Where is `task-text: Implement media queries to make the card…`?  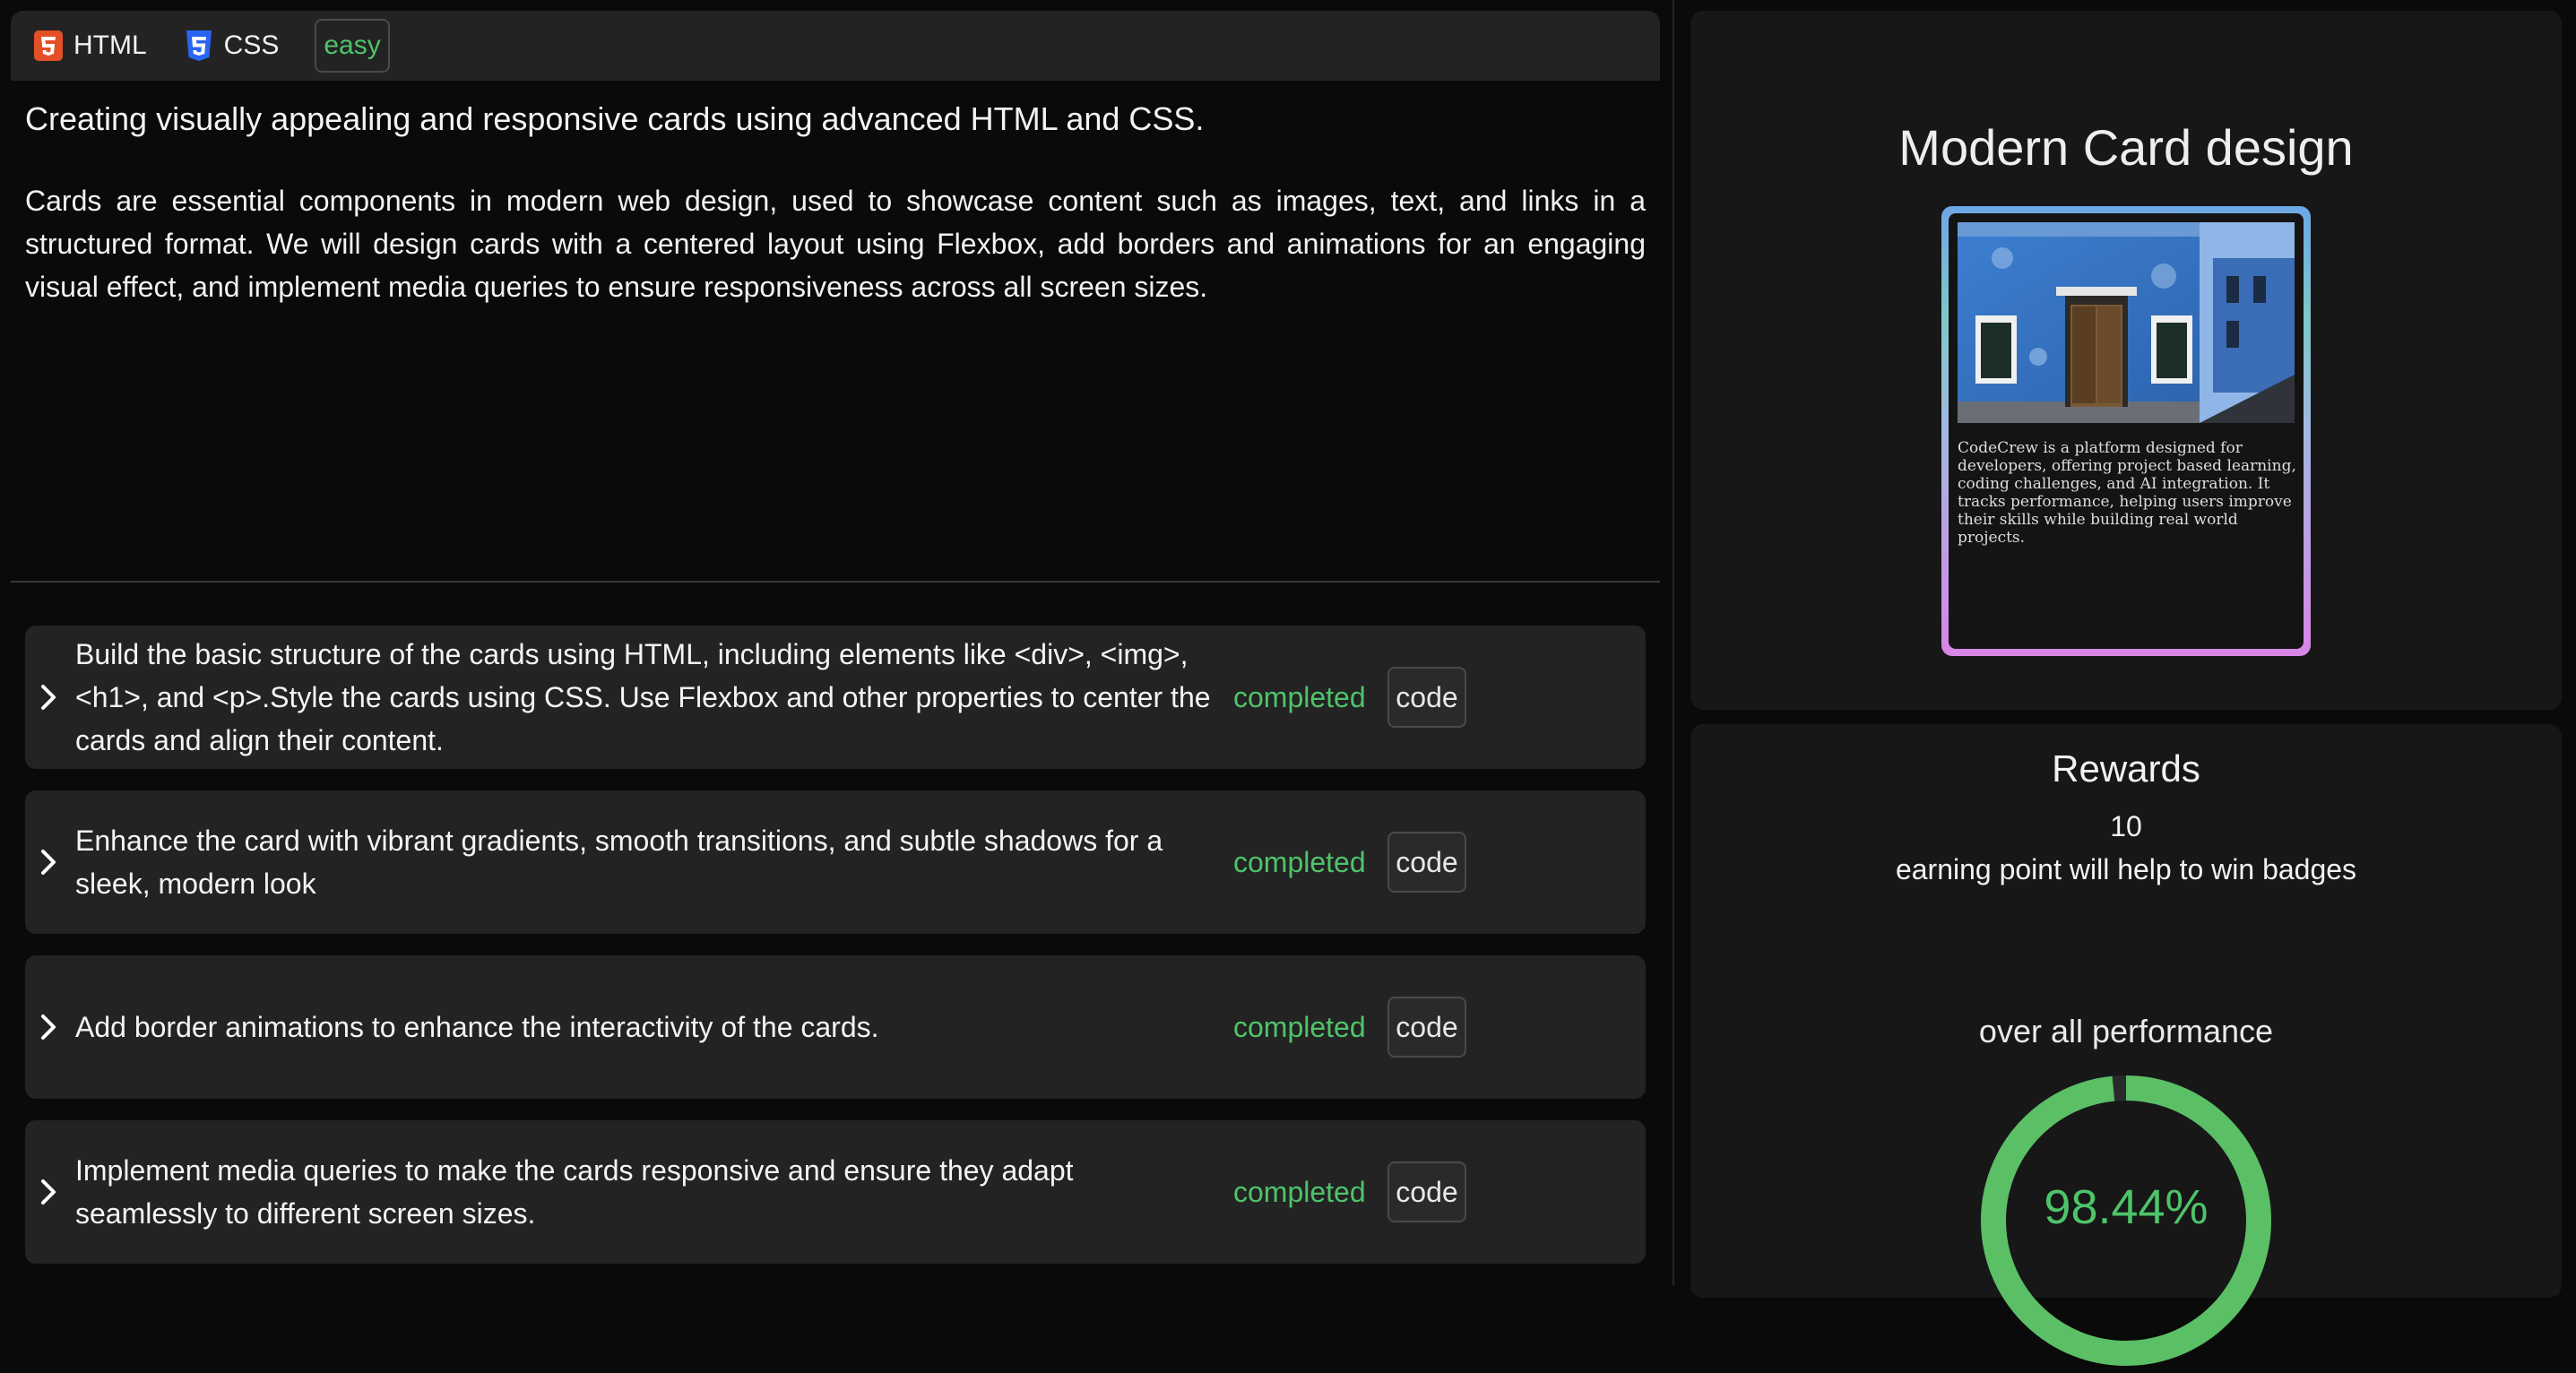 task-text: Implement media queries to make the card… is located at coordinates (574, 1192).